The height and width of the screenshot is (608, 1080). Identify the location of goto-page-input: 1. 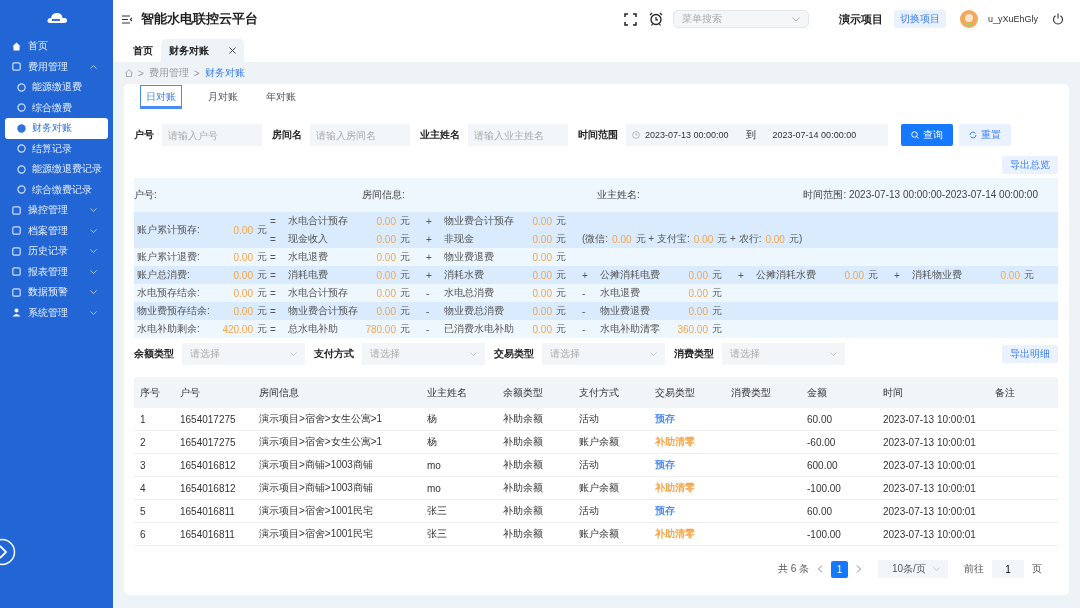
(1008, 569).